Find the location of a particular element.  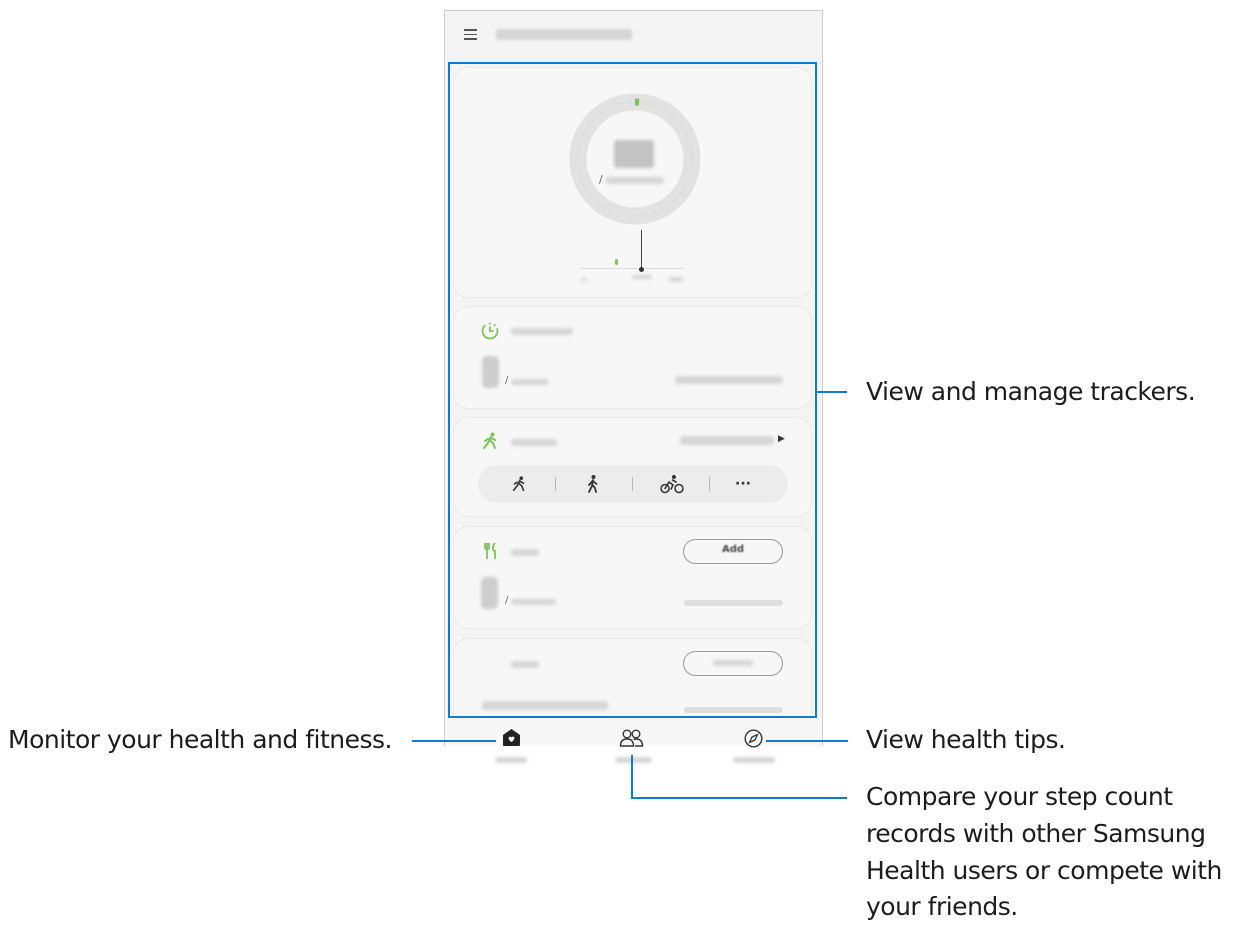

annotation-trackers: View and manage trackers. is located at coordinates (1031, 391).